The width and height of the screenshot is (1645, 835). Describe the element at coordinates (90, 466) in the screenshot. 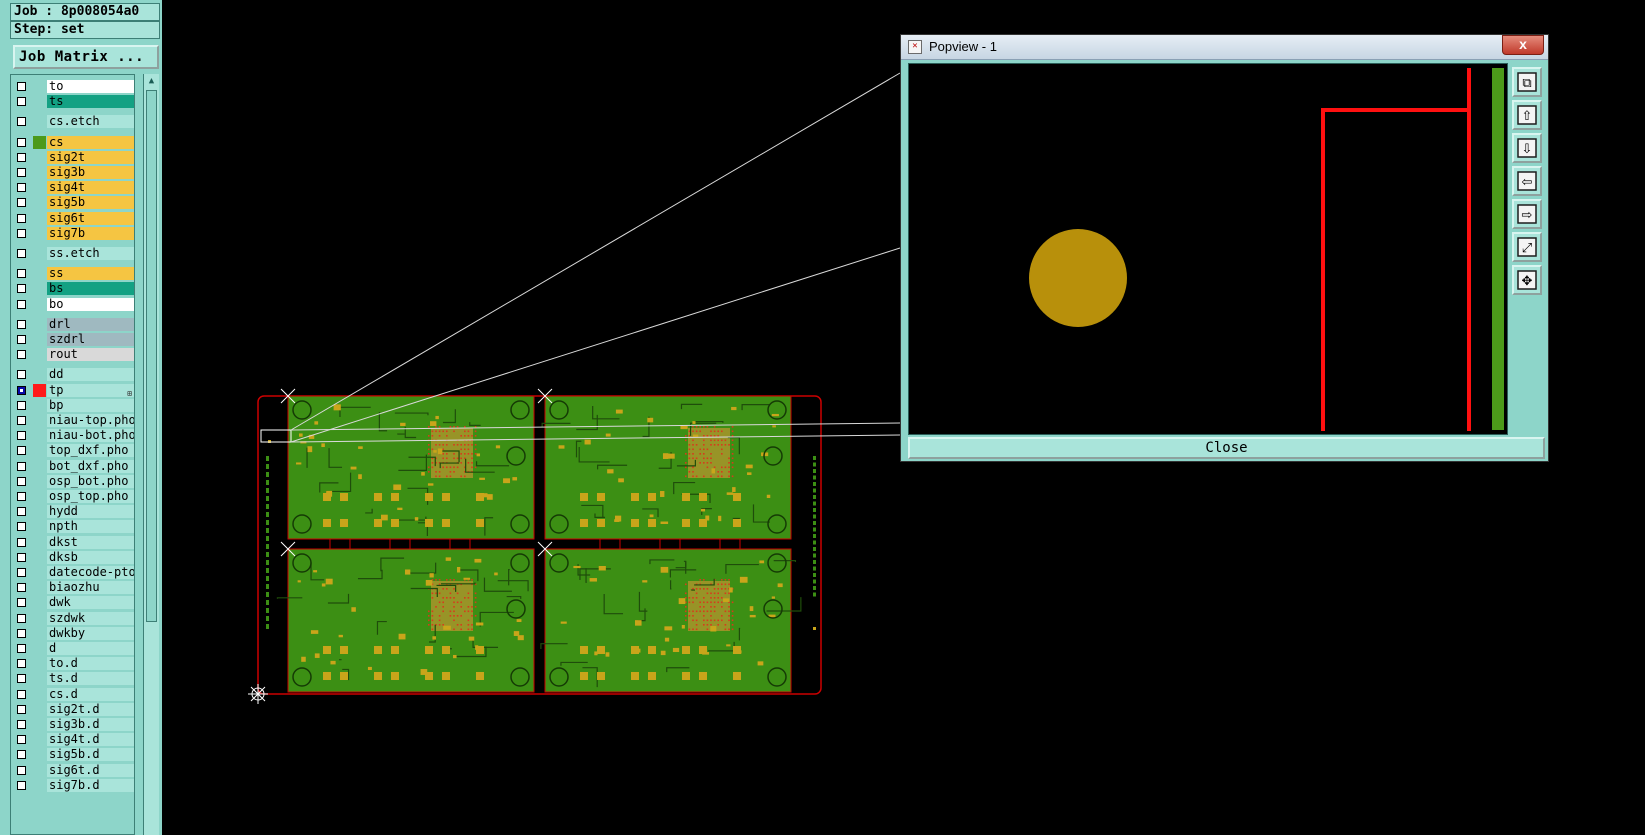

I see `layer-name: bot_dxf.pho` at that location.